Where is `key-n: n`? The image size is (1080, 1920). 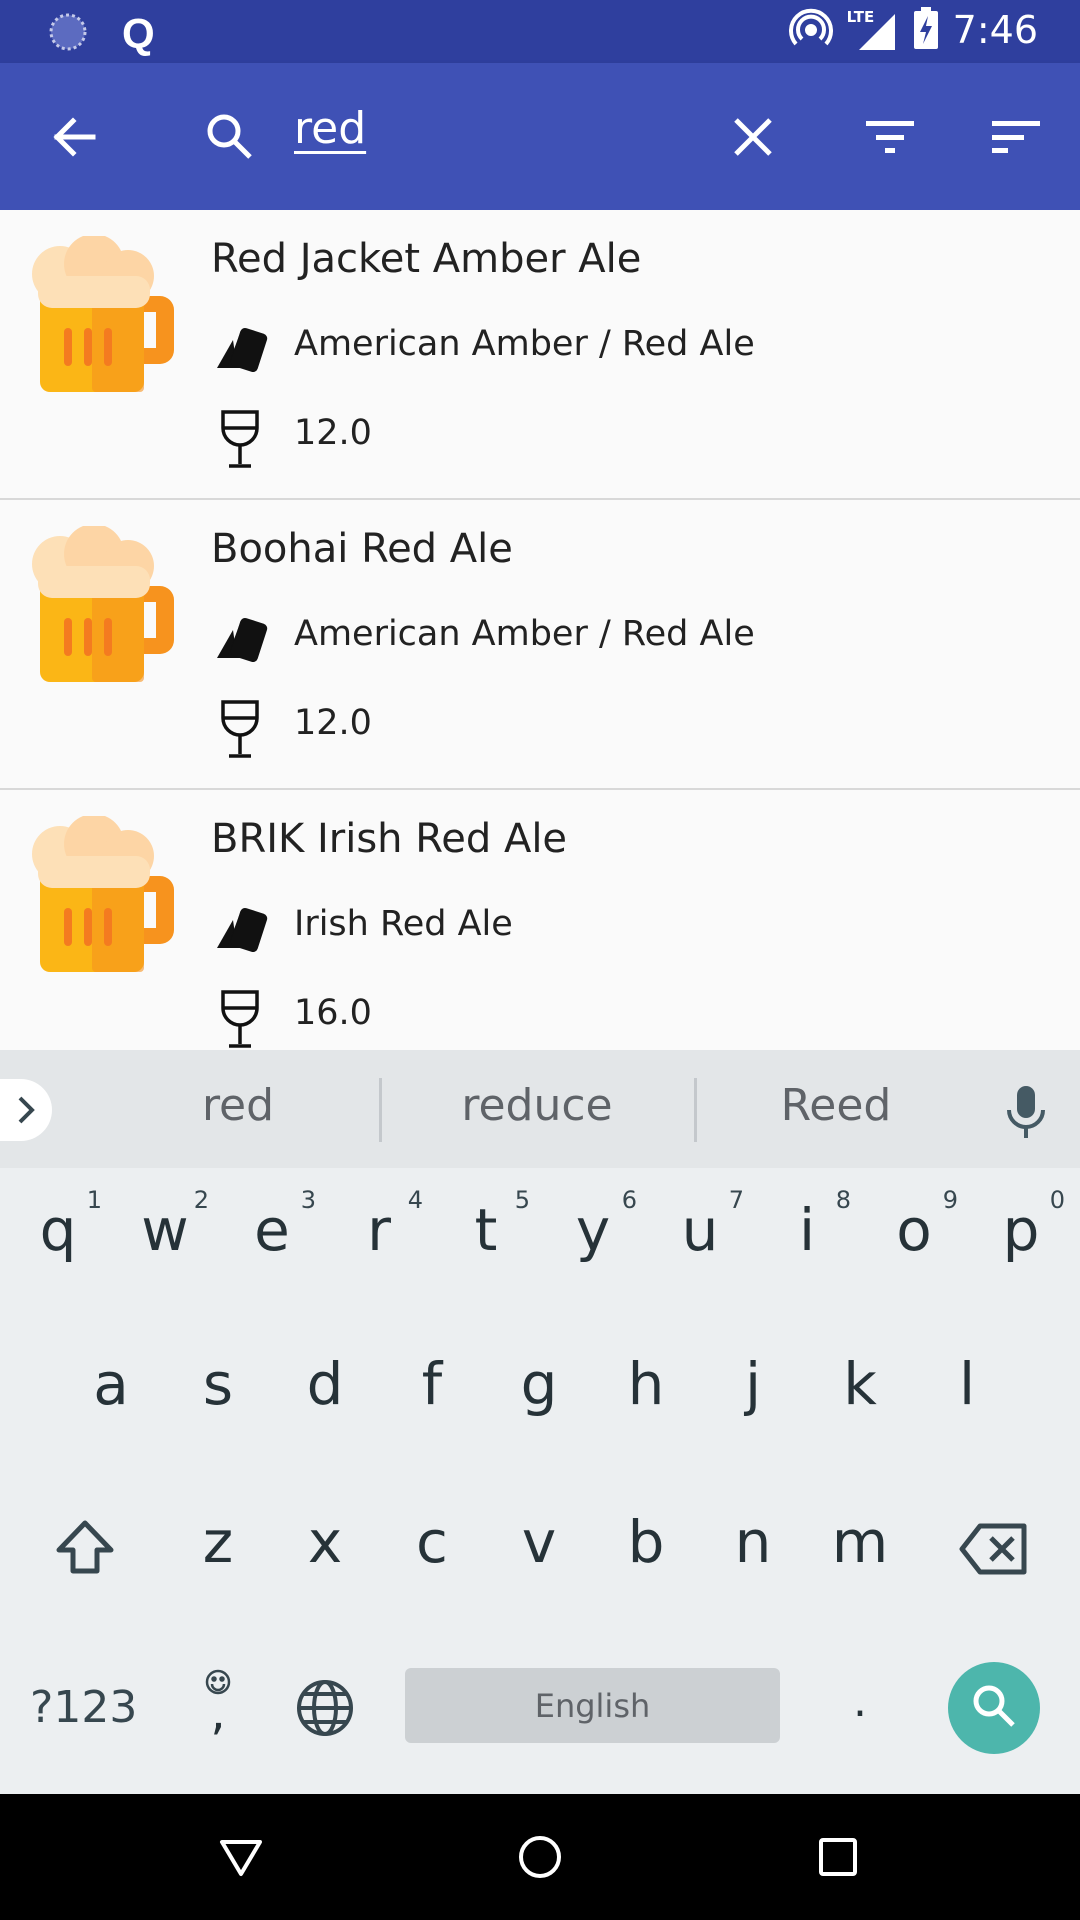 key-n: n is located at coordinates (753, 1542).